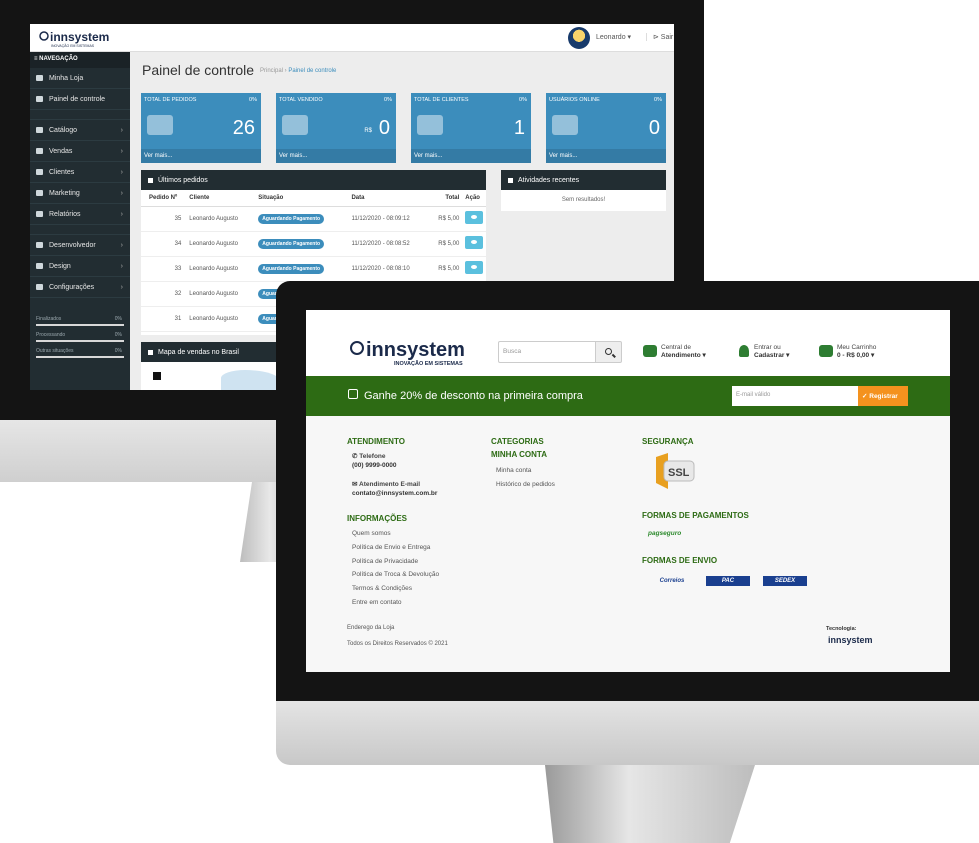 Image resolution: width=979 pixels, height=843 pixels. What do you see at coordinates (695, 515) in the screenshot?
I see `footer-pagamentos-title: FORMAS DE PAGAMENTOS` at bounding box center [695, 515].